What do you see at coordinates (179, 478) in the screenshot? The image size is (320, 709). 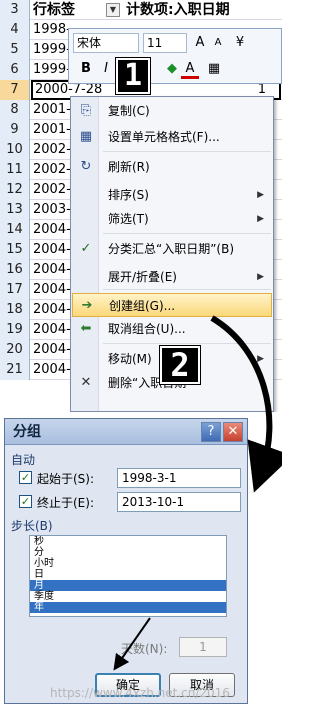 I see `start-at-input: 1998-3-1` at bounding box center [179, 478].